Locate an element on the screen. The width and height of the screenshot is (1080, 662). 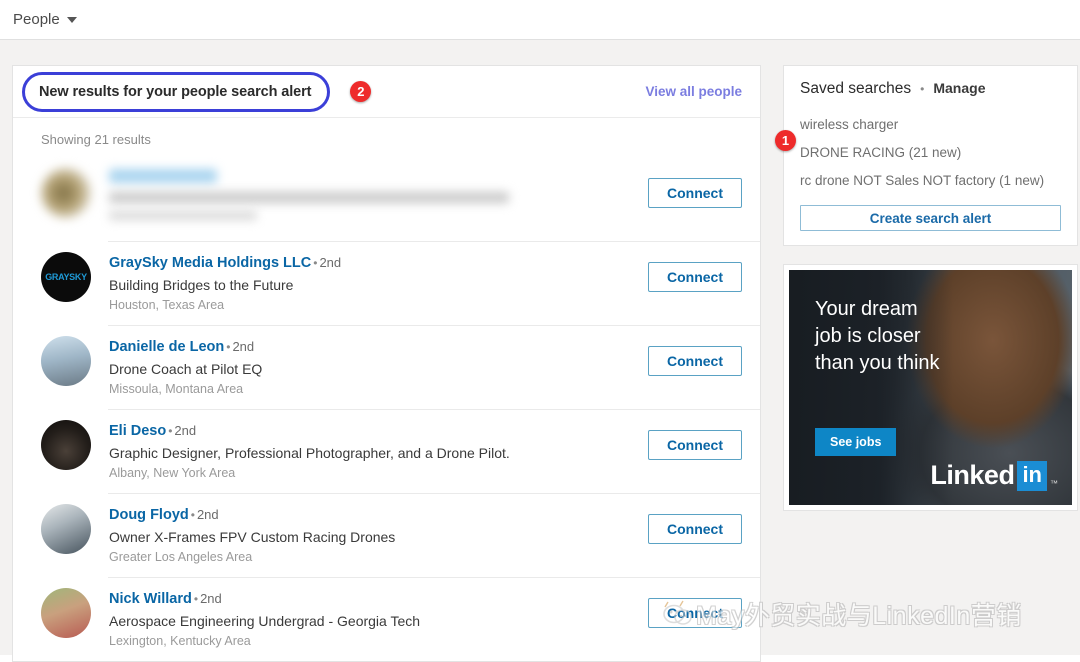
person-name: Nick Willard is located at coordinates (150, 599).